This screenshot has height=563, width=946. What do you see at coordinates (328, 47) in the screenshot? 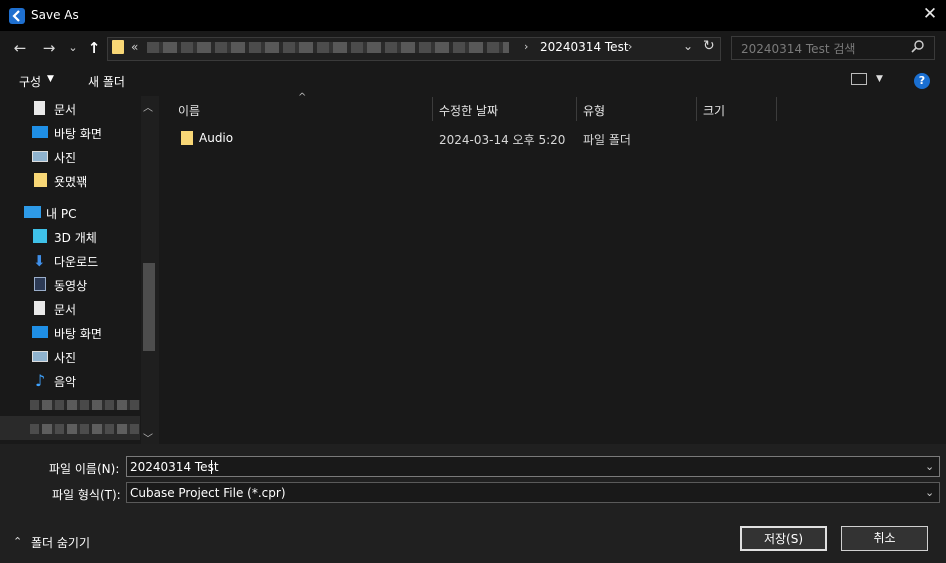
I see `address-path-redacted` at bounding box center [328, 47].